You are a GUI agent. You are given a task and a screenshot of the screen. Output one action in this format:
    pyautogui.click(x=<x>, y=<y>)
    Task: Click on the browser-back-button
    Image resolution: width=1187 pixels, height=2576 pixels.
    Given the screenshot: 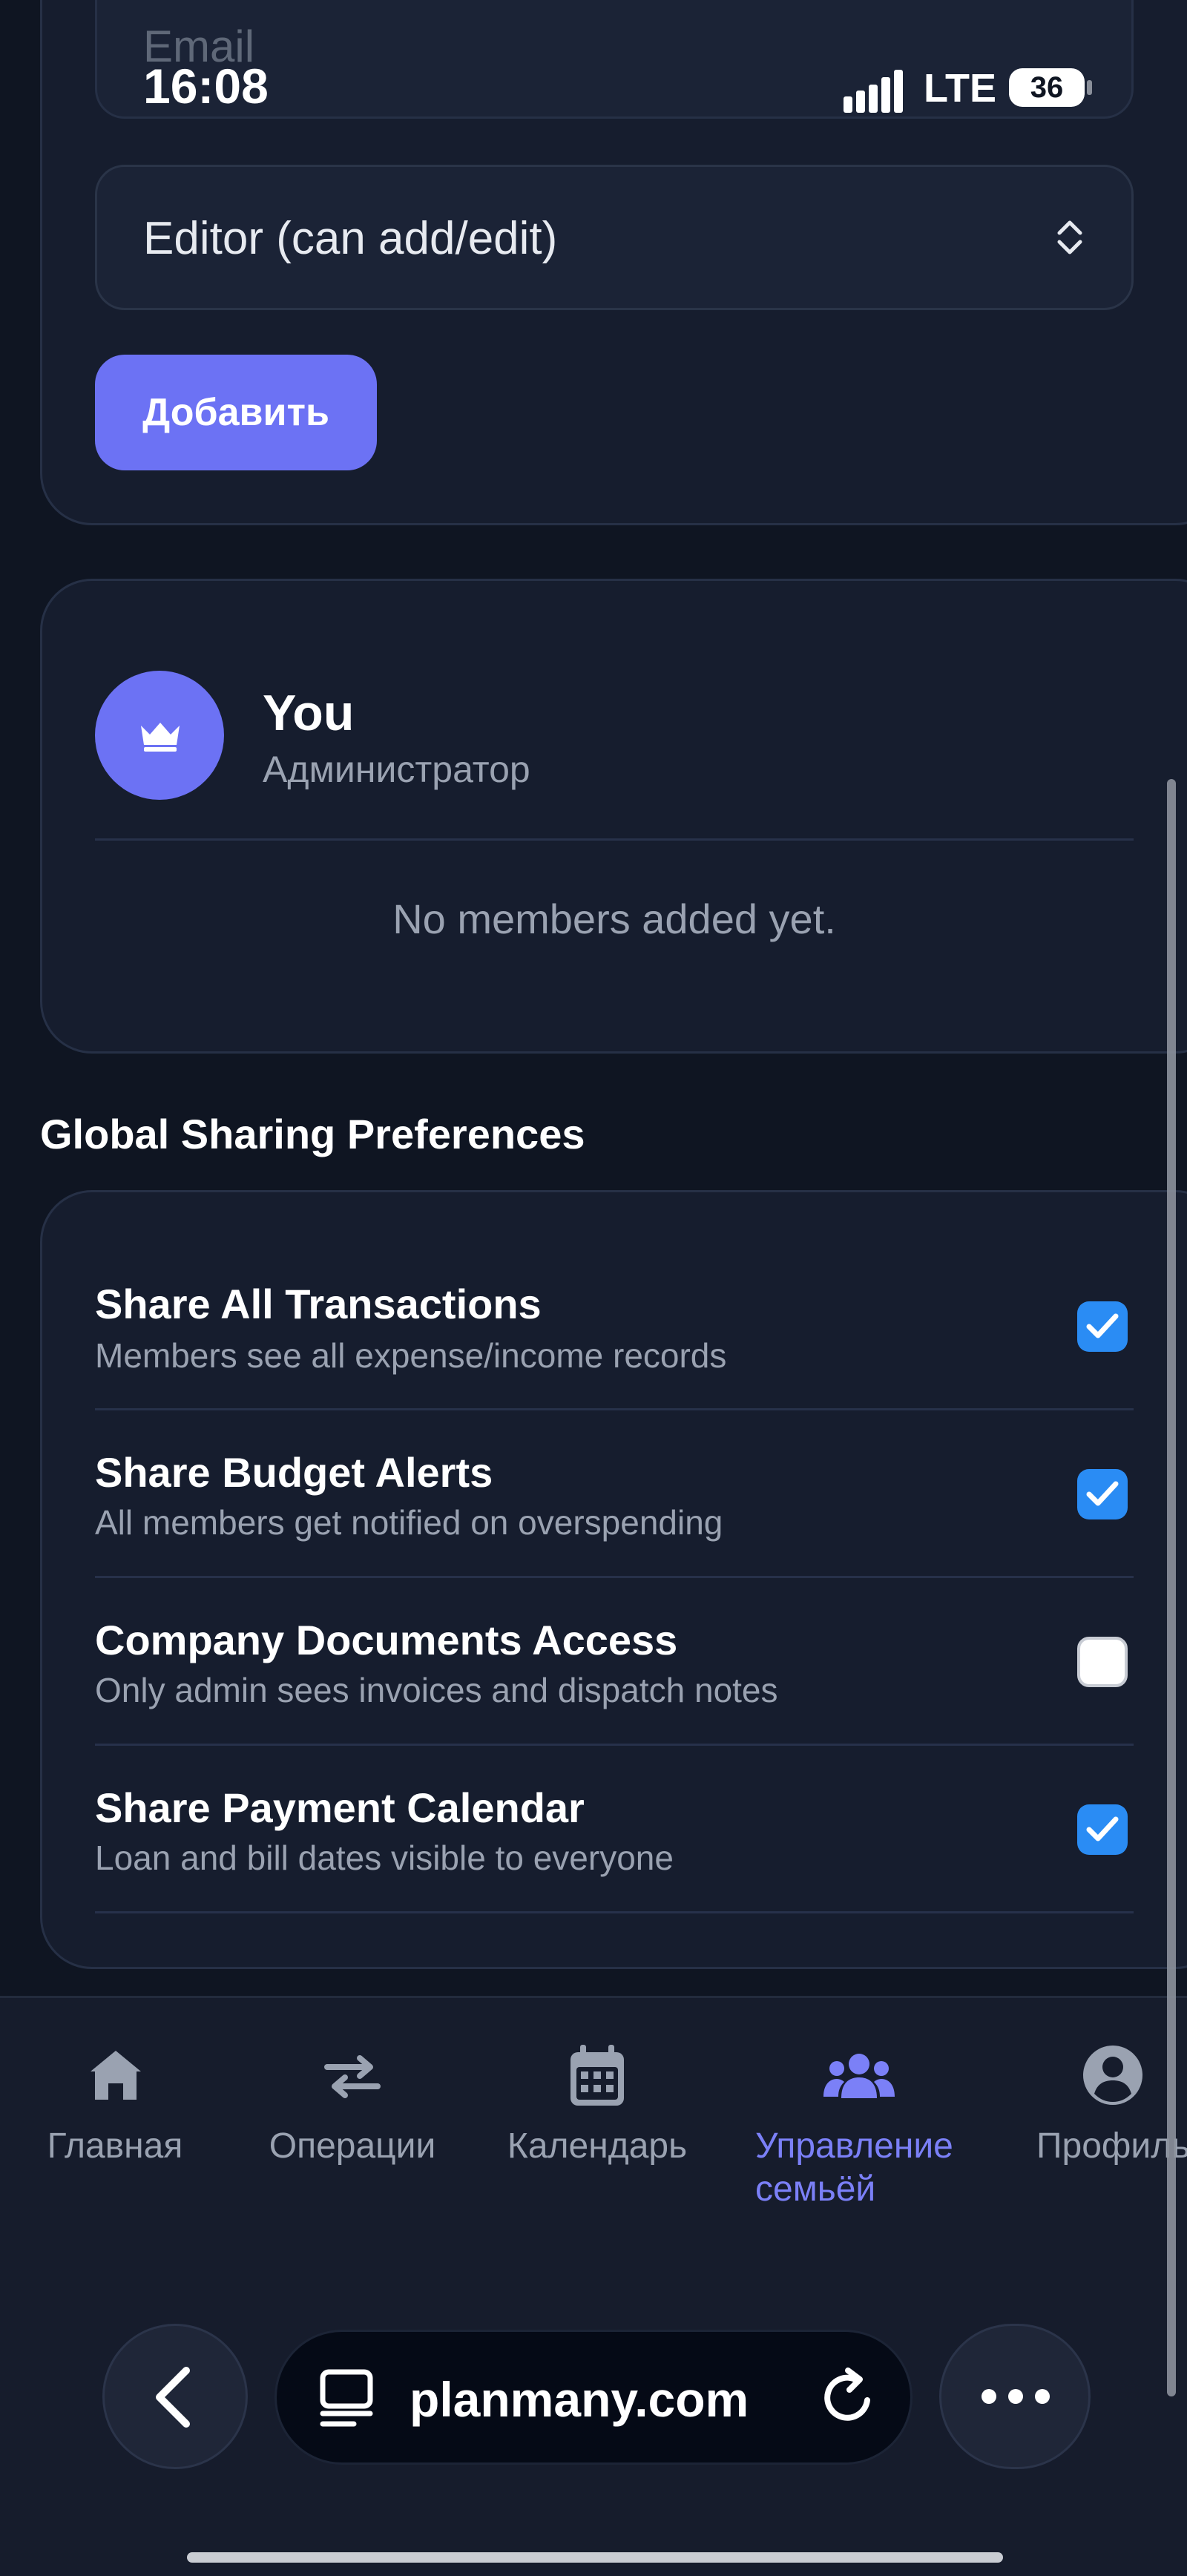 What is the action you would take?
    pyautogui.click(x=175, y=2396)
    